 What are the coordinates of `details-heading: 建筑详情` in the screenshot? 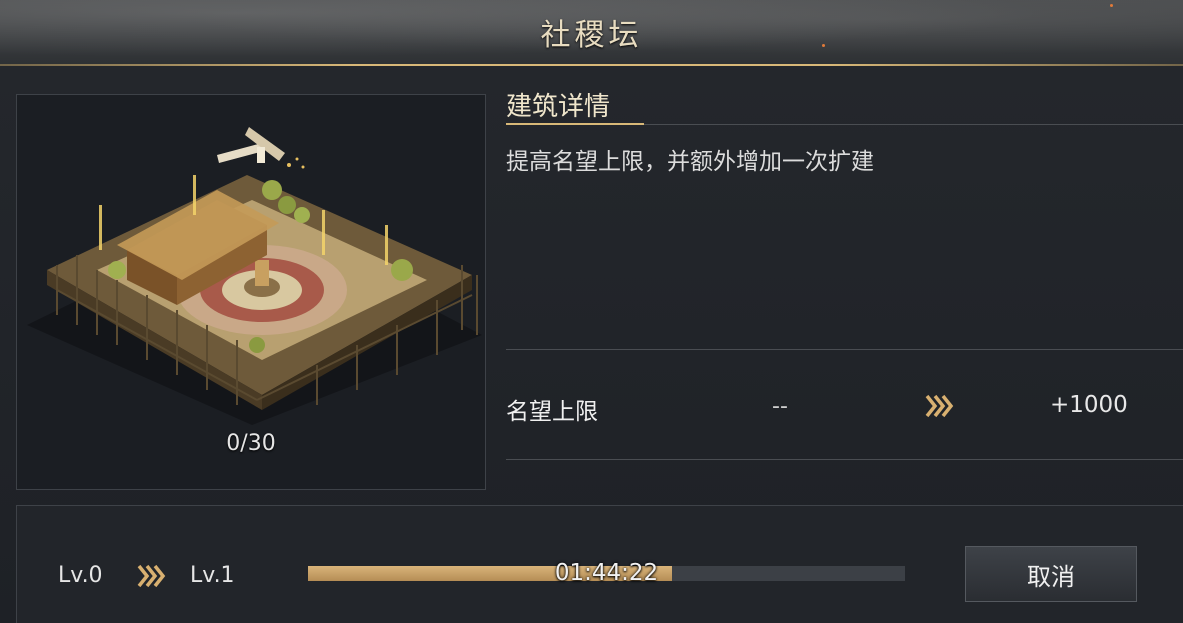 It's located at (558, 107).